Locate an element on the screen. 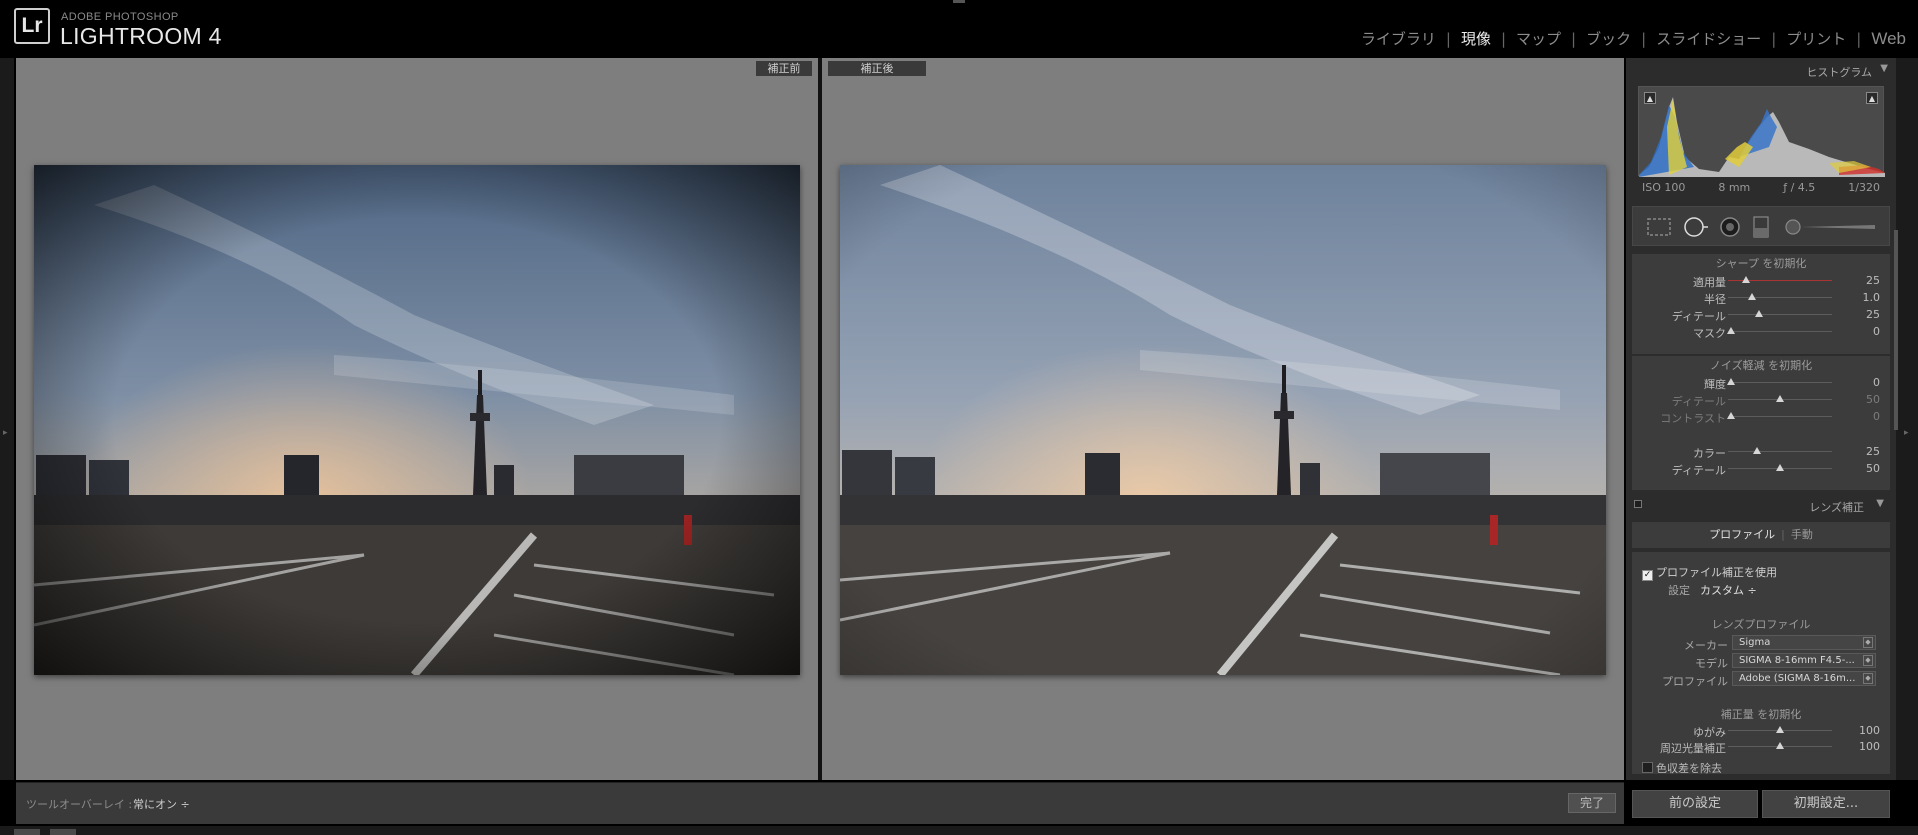 The height and width of the screenshot is (835, 1918). noise-slider-4: ディテール 50 is located at coordinates (1761, 468).